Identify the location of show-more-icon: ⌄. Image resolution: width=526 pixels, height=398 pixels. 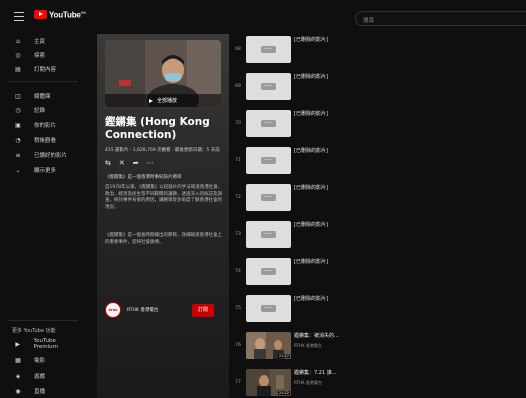
(18, 170).